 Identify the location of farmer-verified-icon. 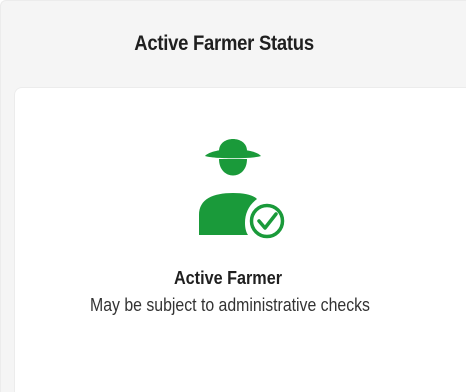
(243, 189).